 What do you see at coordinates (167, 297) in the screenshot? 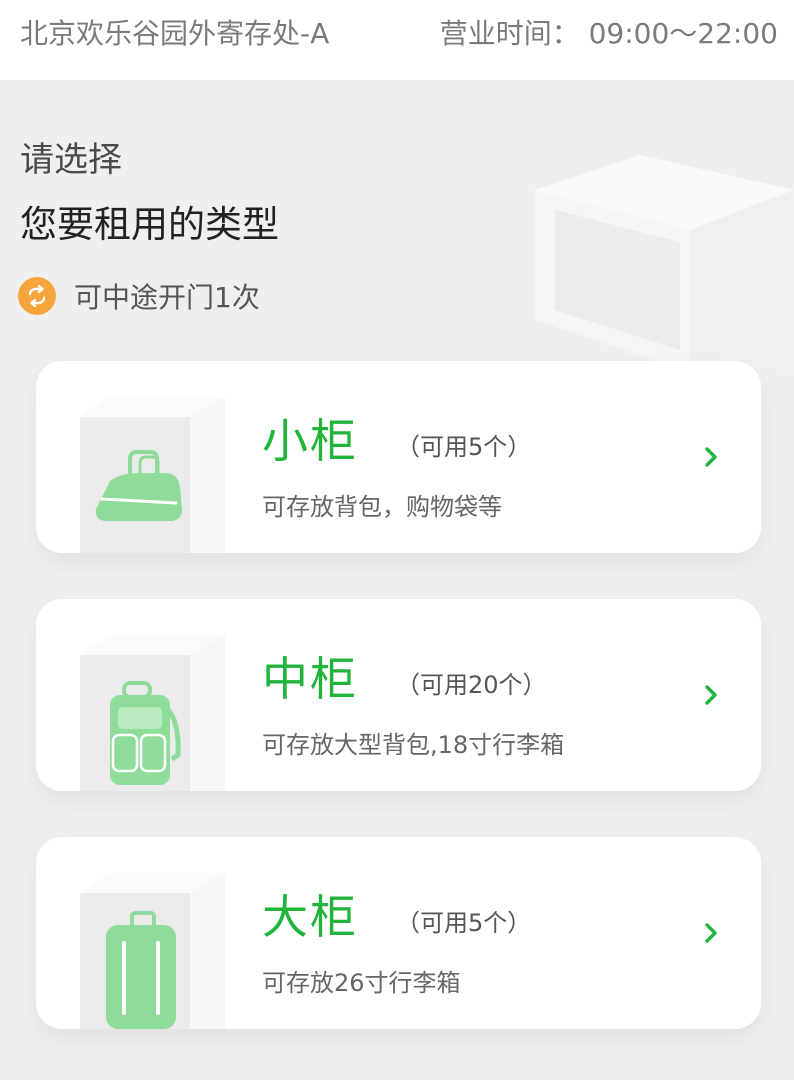
I see `reopen-text: 可中途开门1次` at bounding box center [167, 297].